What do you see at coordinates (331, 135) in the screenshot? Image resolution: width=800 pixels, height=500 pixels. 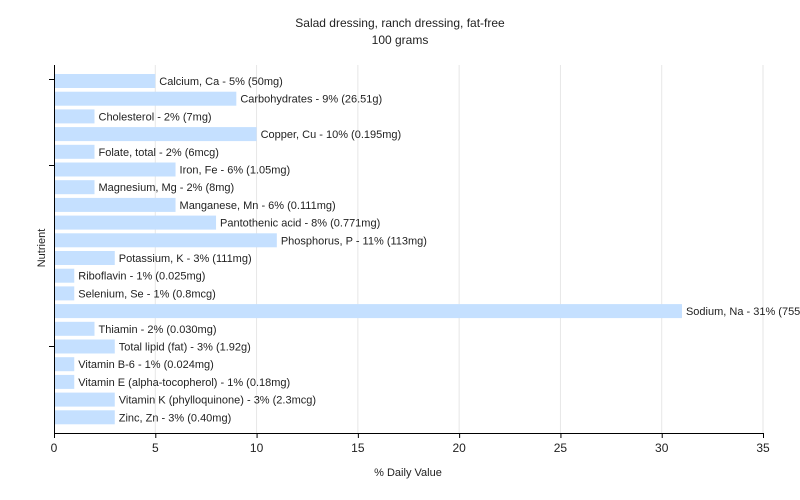 I see `bar-label: Copper, Cu - 10% (0.195mg)` at bounding box center [331, 135].